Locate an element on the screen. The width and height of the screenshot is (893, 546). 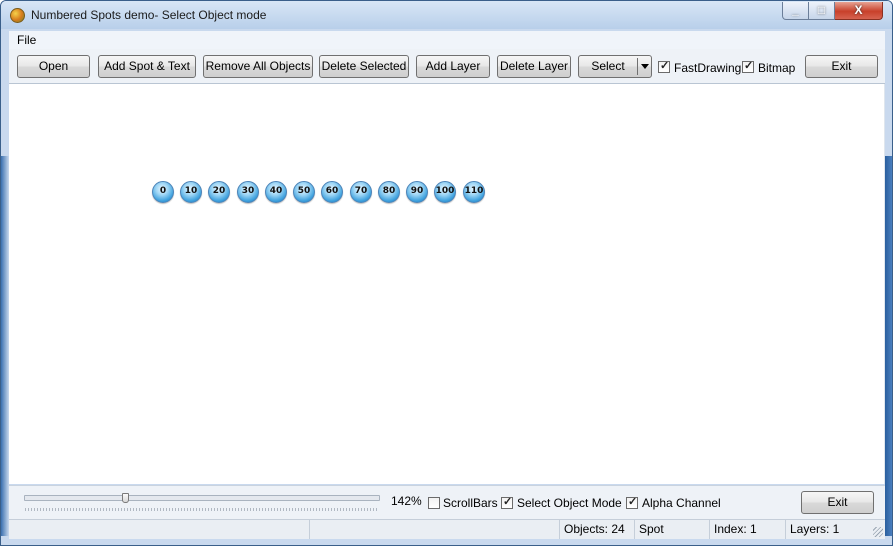
add-layer-button-label: Add Layer is located at coordinates (453, 66).